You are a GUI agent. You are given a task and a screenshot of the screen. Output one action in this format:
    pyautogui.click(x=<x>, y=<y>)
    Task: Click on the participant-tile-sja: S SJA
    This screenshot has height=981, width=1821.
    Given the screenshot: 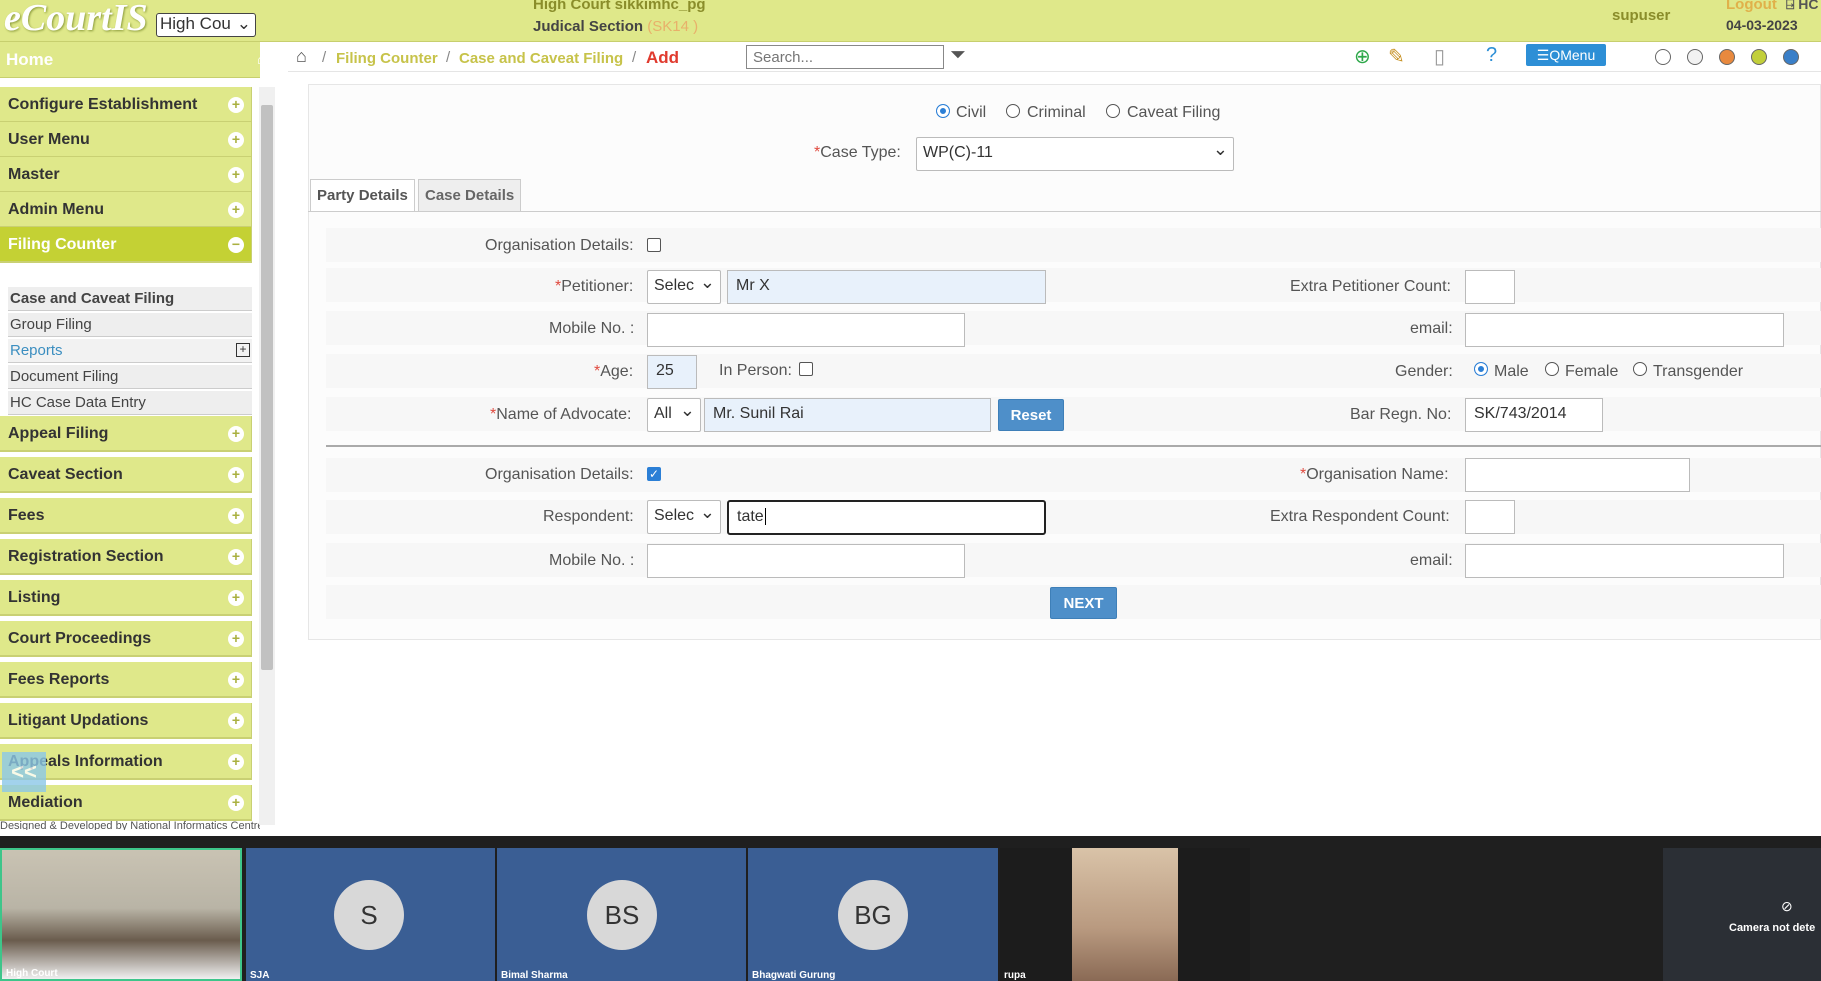 What is the action you would take?
    pyautogui.click(x=370, y=914)
    